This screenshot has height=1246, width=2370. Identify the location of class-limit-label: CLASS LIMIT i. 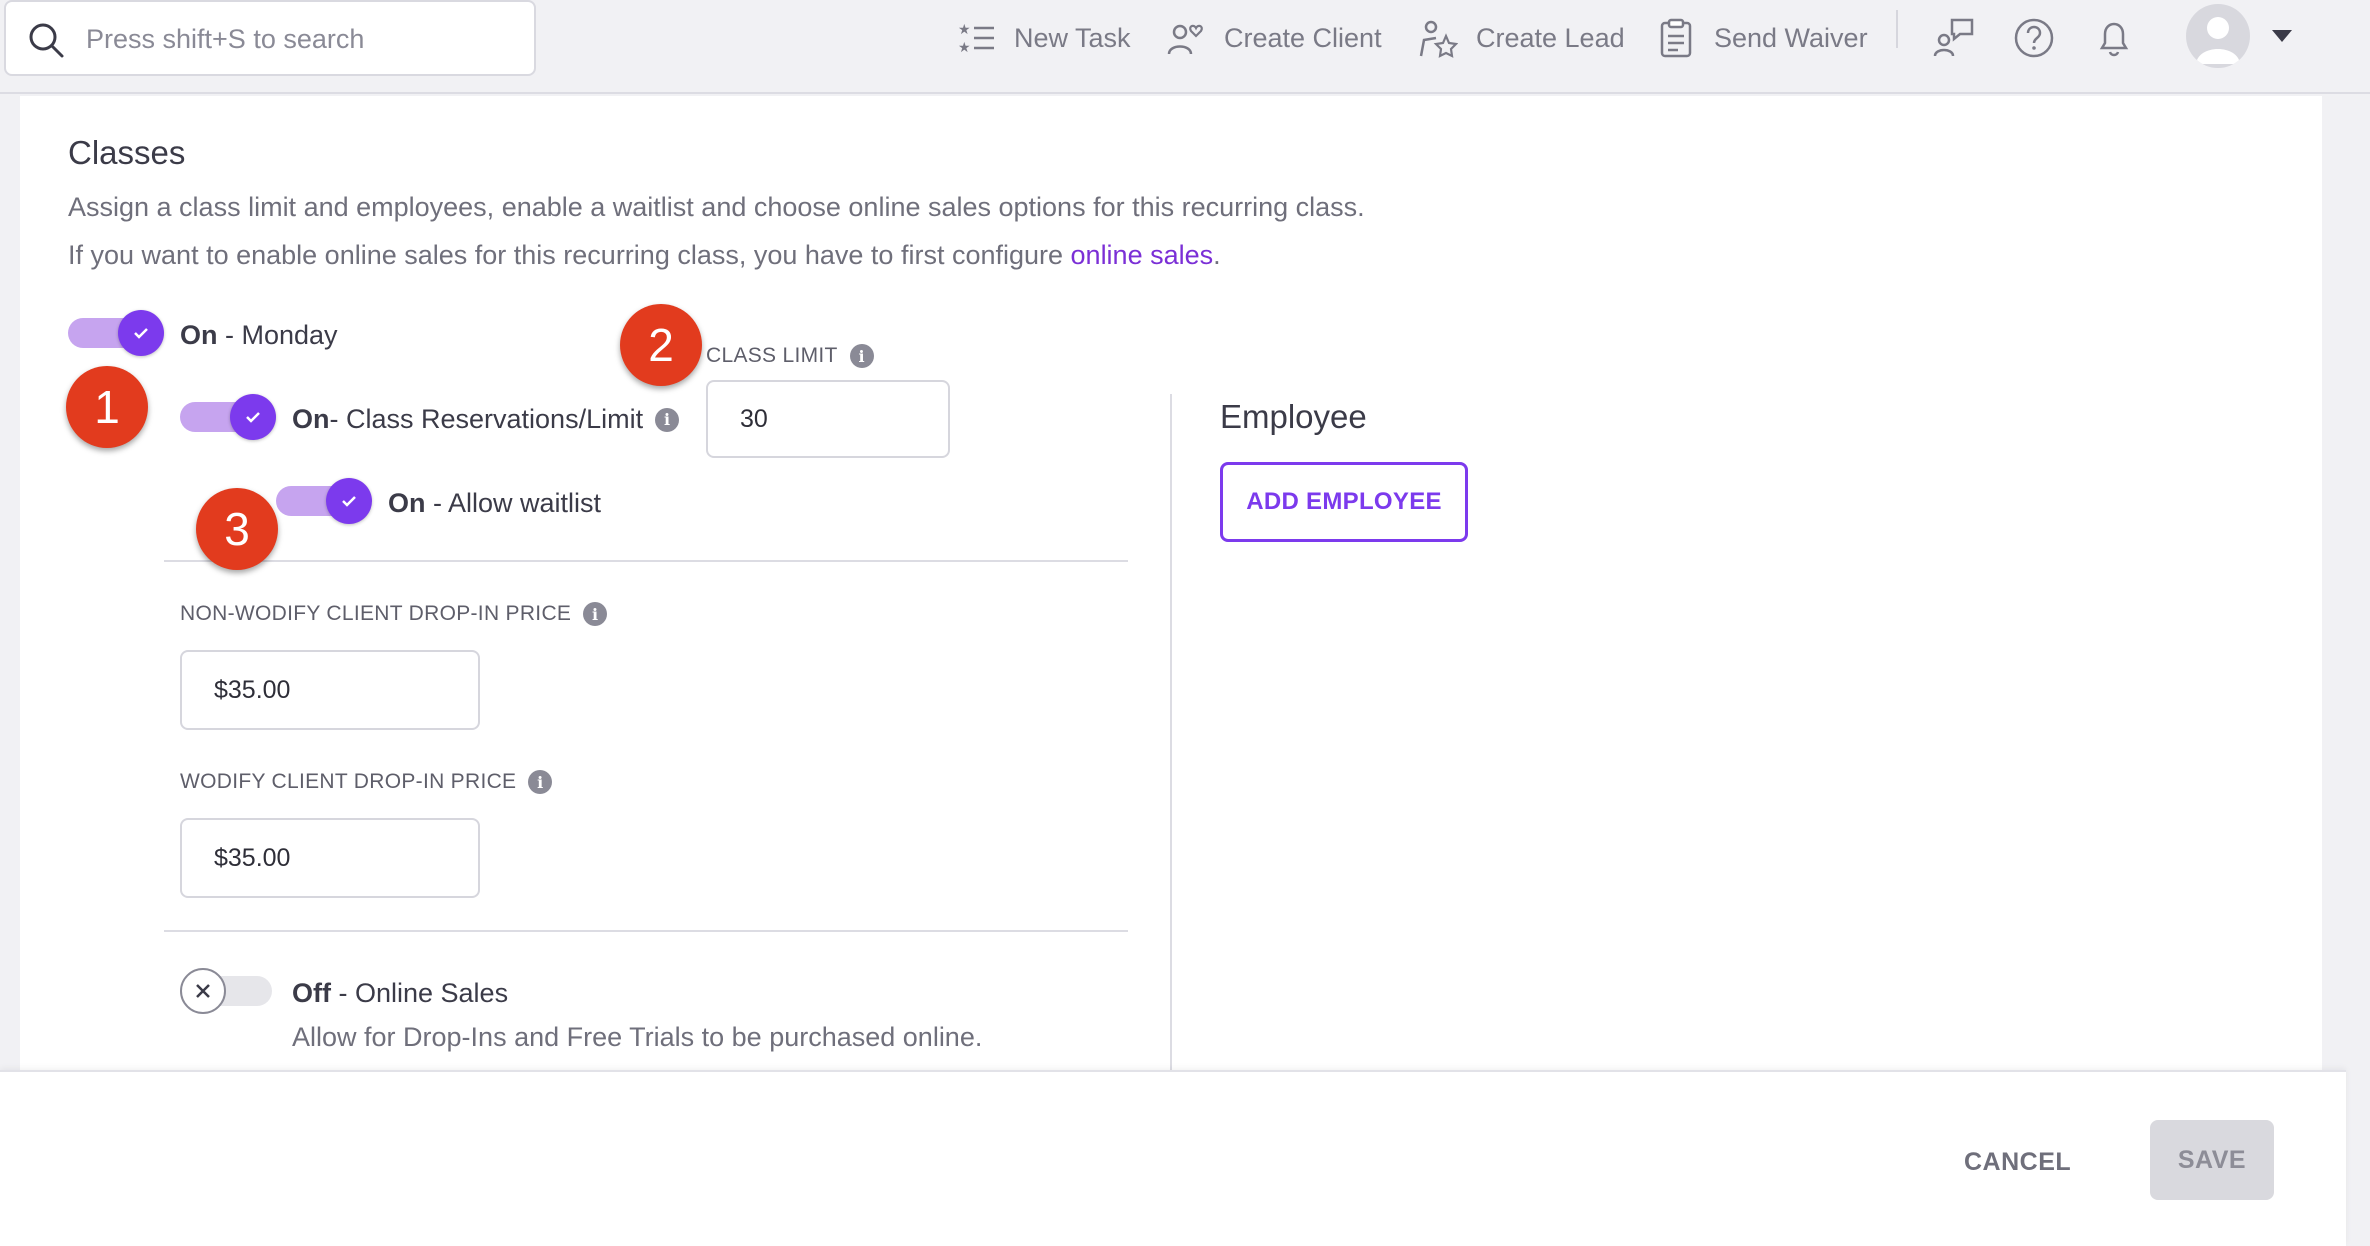
(790, 356).